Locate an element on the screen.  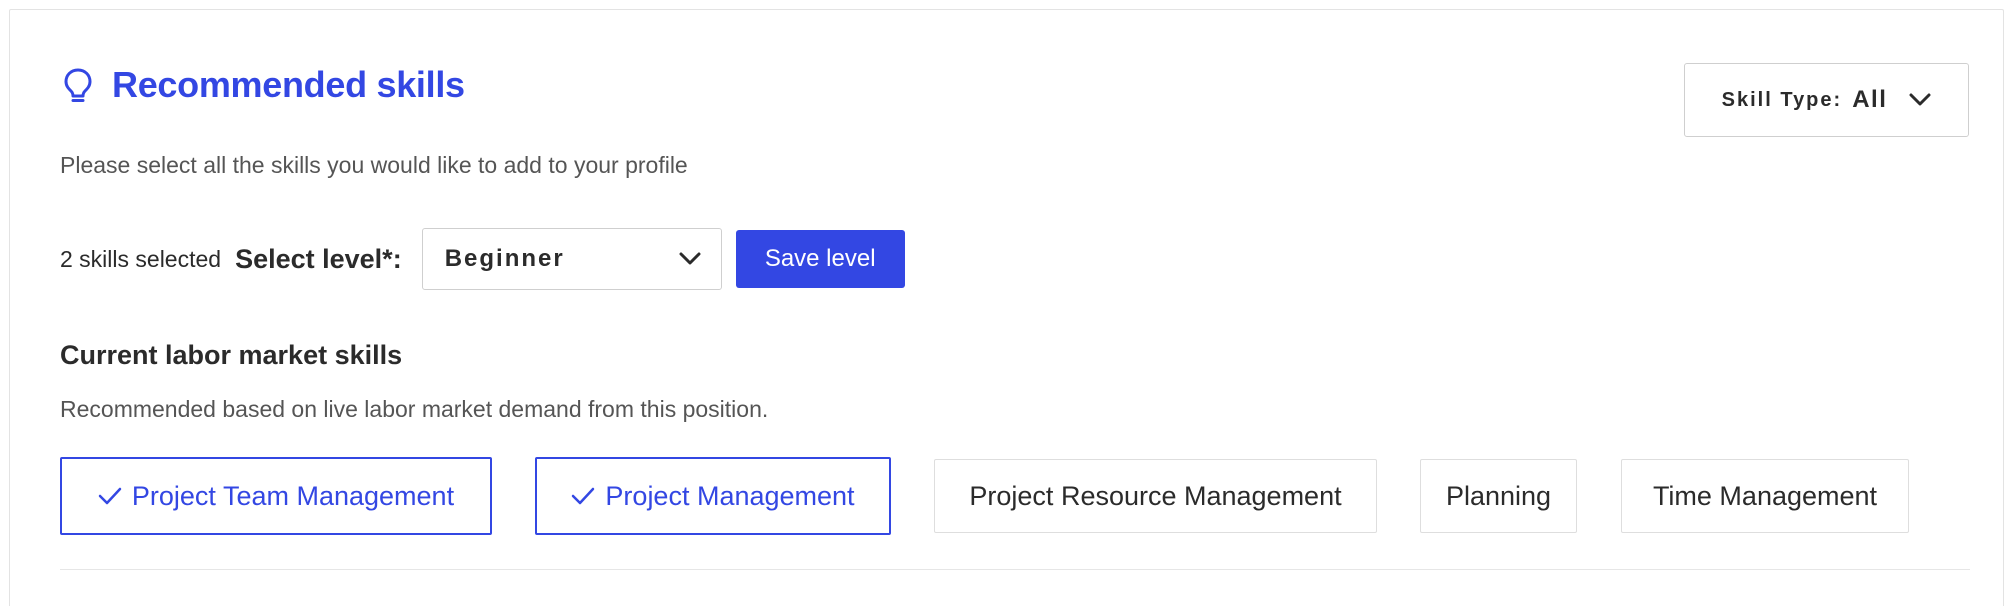
skill-type-dropdown: Skill Type: All is located at coordinates (1826, 100).